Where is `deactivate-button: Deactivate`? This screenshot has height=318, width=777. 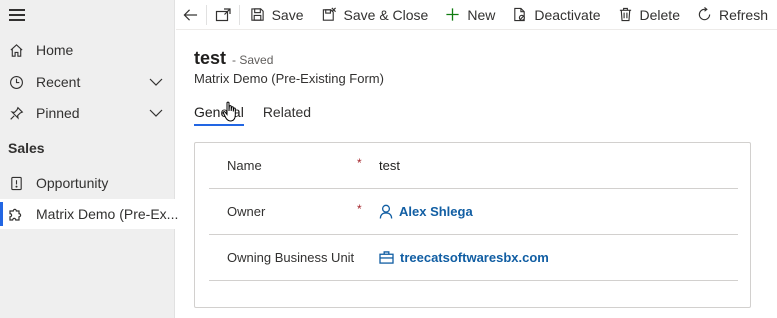 deactivate-button: Deactivate is located at coordinates (556, 15).